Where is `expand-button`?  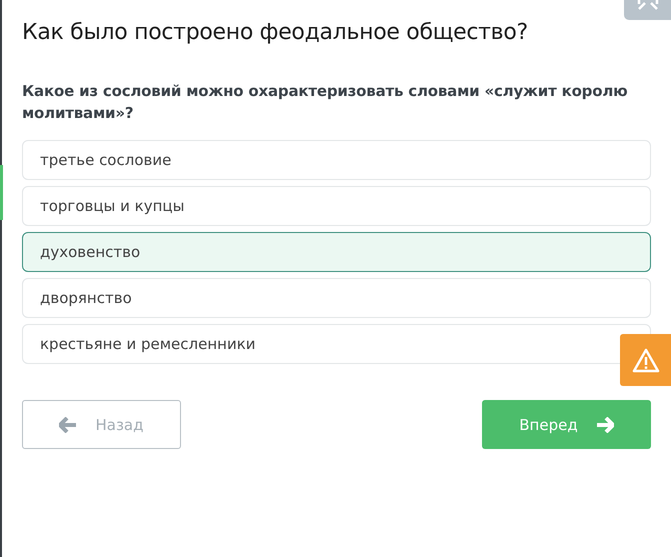 expand-button is located at coordinates (647, 10).